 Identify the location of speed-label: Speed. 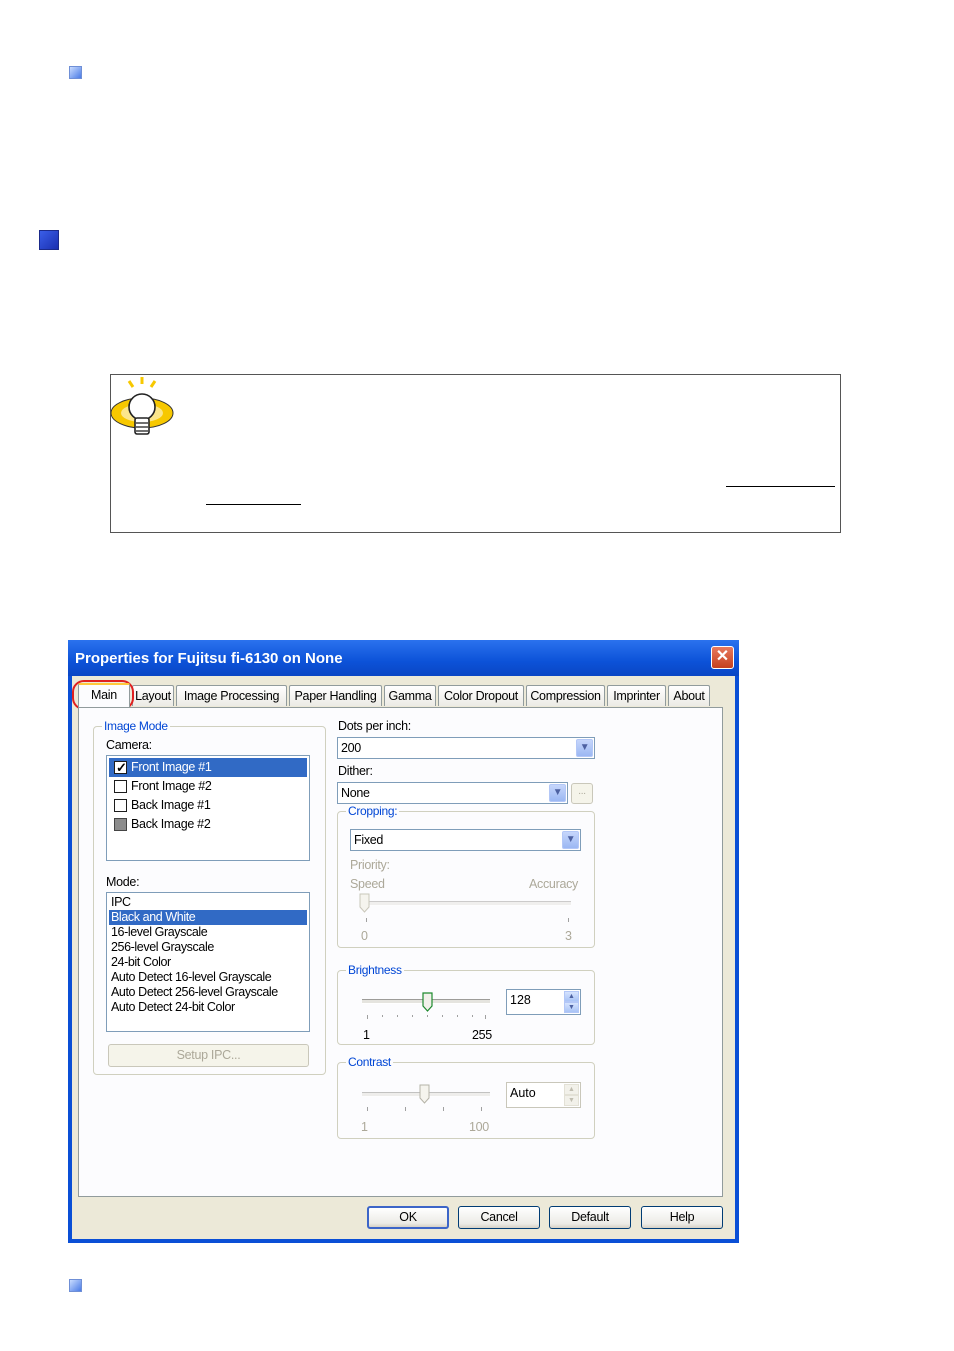
(367, 884).